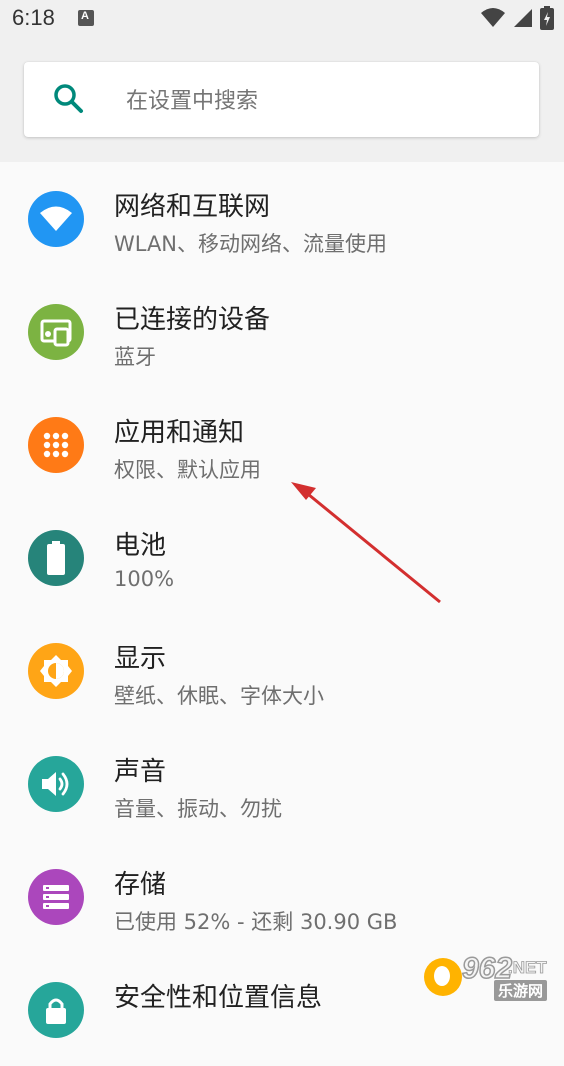  What do you see at coordinates (490, 976) in the screenshot?
I see `watermark-logo: 962 .NET 乐游网` at bounding box center [490, 976].